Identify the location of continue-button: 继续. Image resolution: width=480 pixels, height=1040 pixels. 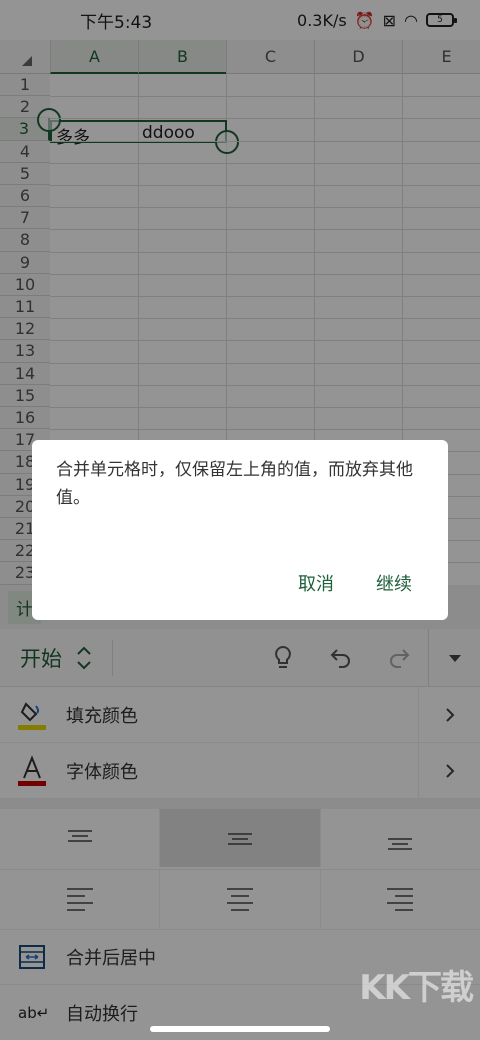
(394, 583).